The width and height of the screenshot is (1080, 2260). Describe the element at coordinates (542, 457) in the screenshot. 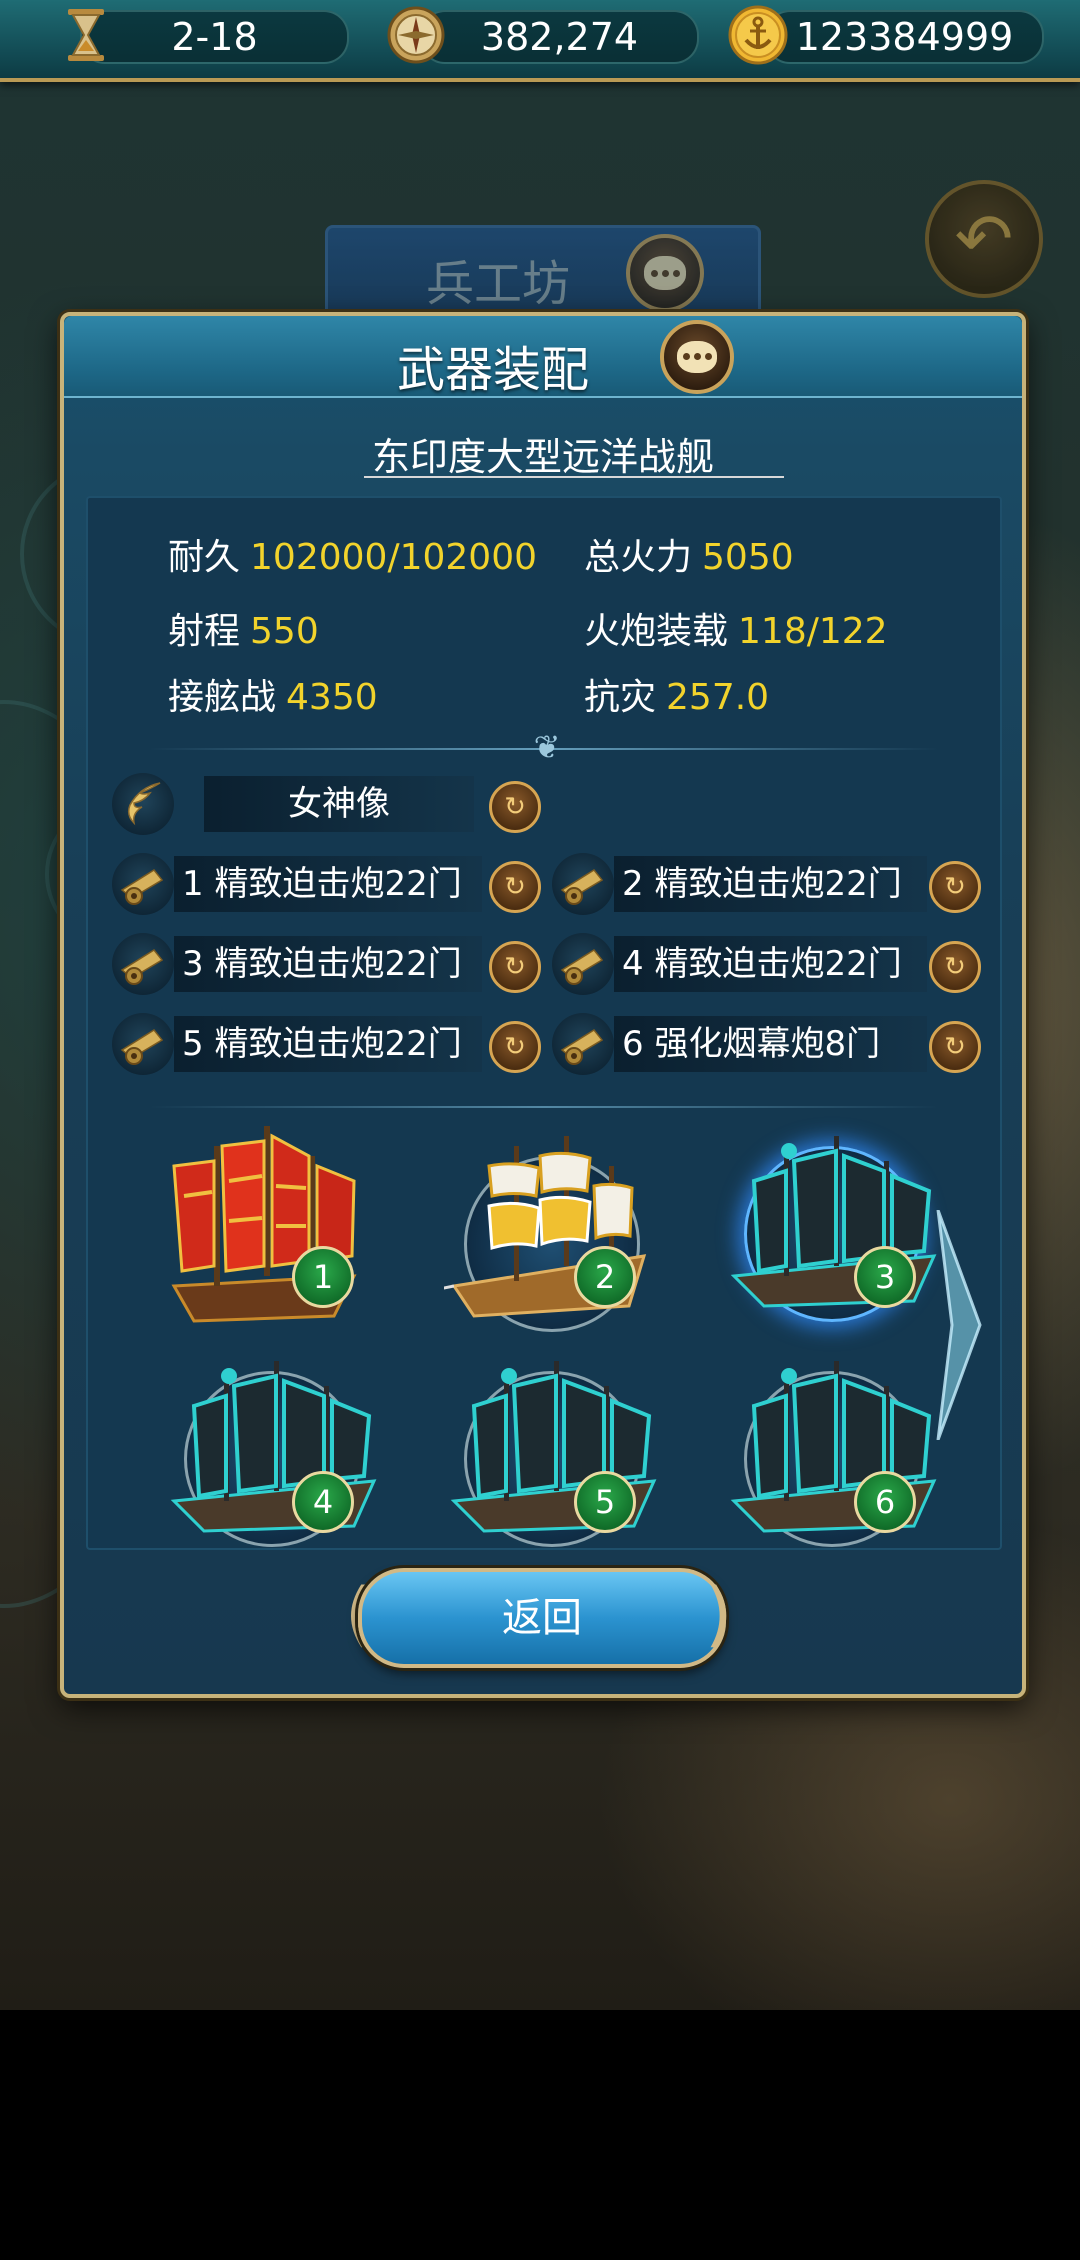

I see `ship-name: 东印度大型远洋战舰` at that location.